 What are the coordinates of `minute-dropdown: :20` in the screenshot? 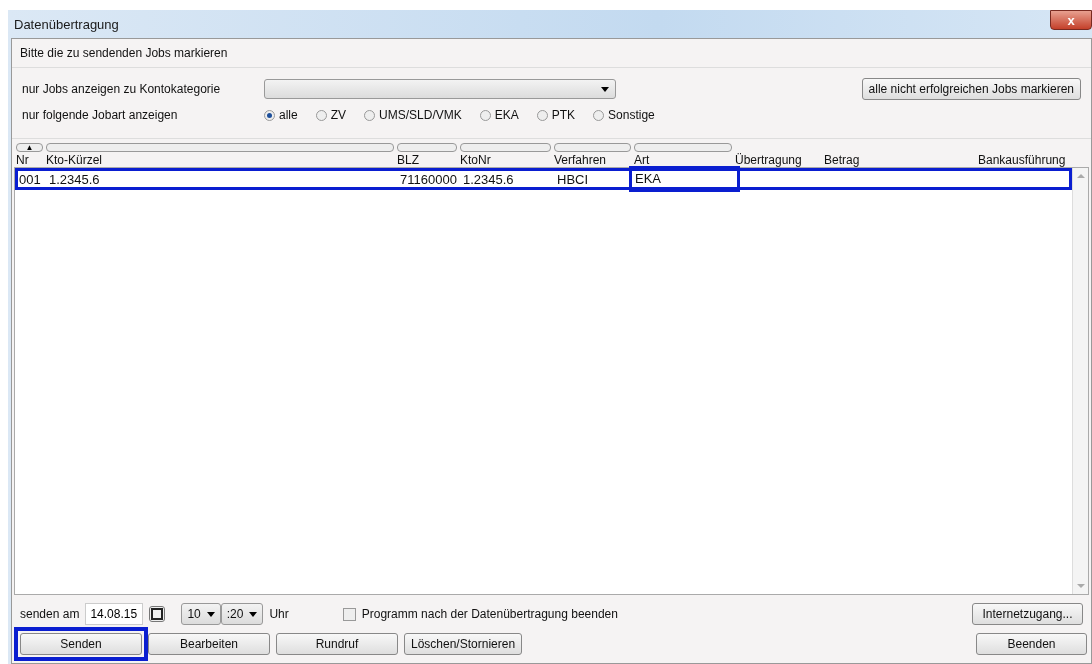 It's located at (242, 614).